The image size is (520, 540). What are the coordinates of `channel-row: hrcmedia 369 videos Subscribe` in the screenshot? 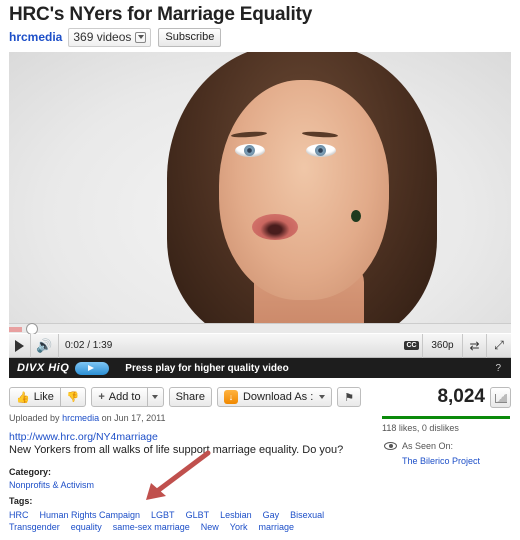 It's located at (115, 37).